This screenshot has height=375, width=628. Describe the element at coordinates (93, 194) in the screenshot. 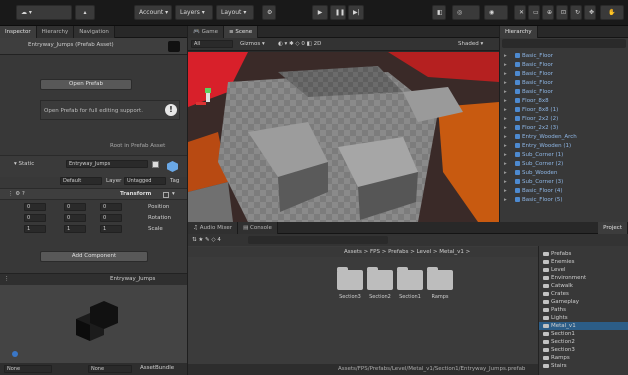

I see `transform-header: ▾ Transform ⋮ ⚙ ?` at that location.